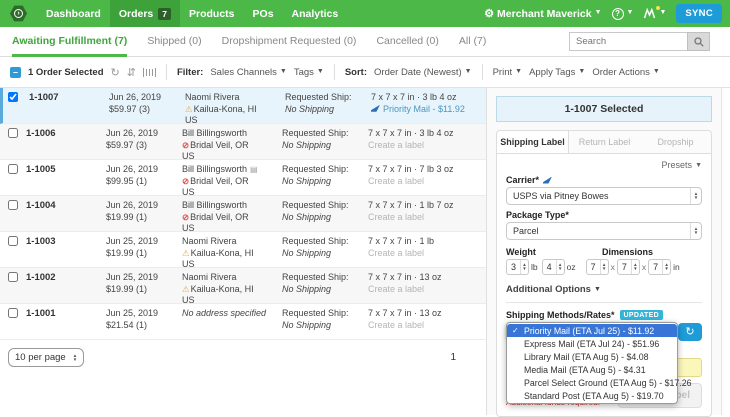 The height and width of the screenshot is (417, 730). I want to click on tab-dropshipment-requested: Dropshipment Requested (0), so click(289, 42).